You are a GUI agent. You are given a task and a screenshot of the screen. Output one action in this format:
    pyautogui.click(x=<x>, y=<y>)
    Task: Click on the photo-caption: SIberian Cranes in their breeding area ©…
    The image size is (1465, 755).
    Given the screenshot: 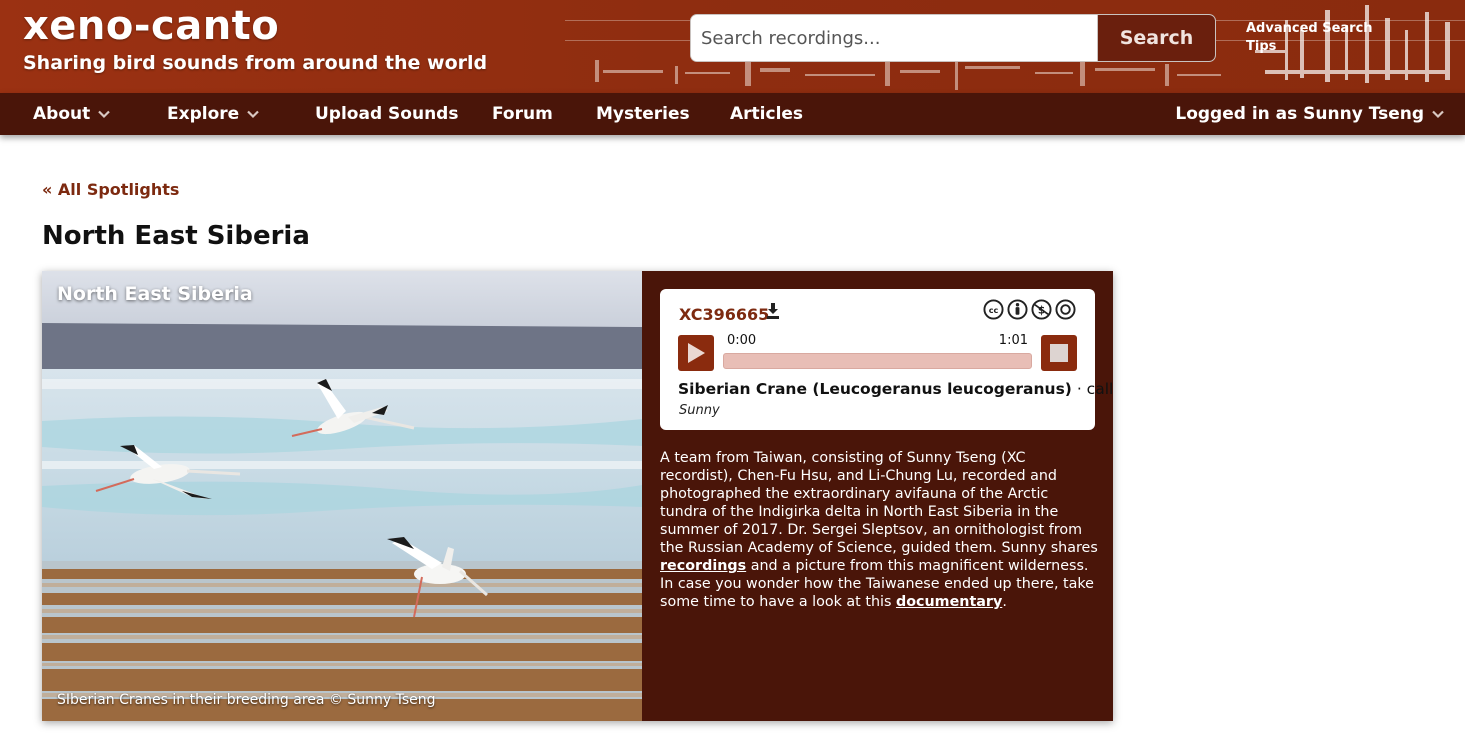 What is the action you would take?
    pyautogui.click(x=246, y=700)
    